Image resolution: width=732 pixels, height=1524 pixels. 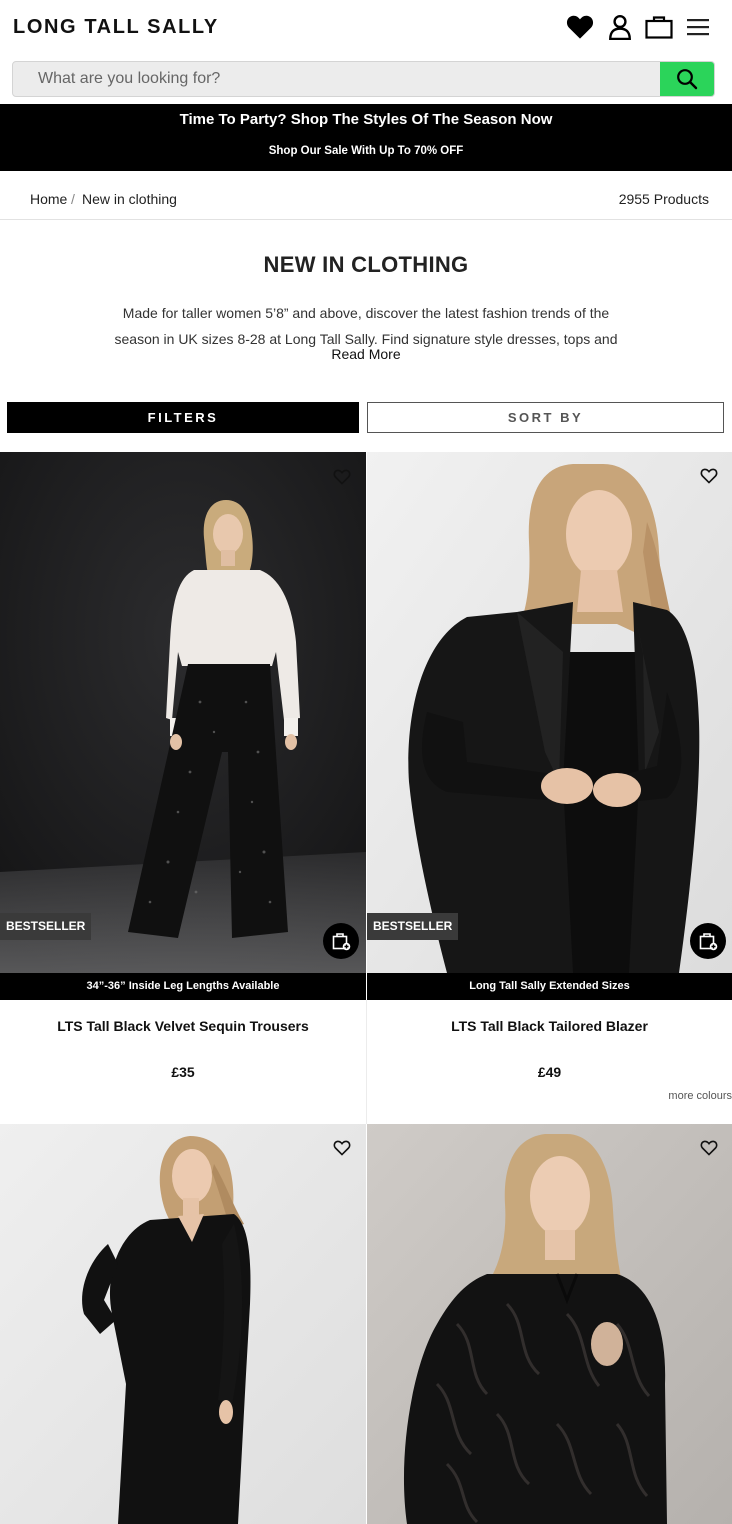 I want to click on page-title: NEW IN CLOTHING, so click(x=366, y=264).